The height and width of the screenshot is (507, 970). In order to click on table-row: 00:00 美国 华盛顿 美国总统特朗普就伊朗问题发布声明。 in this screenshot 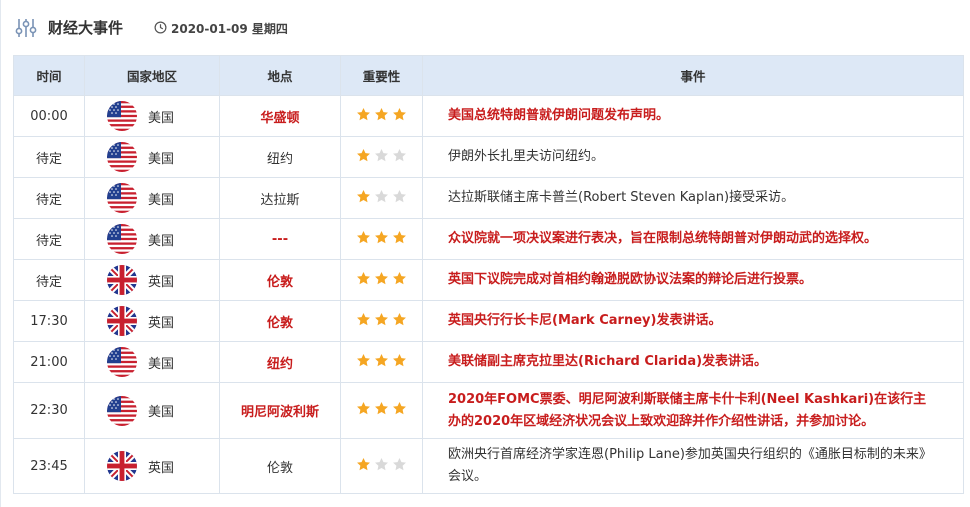, I will do `click(488, 116)`.